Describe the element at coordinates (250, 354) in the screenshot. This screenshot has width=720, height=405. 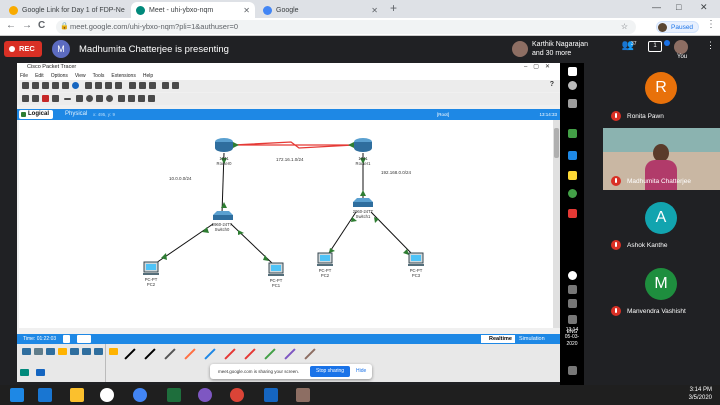
I see `serial-dte-cable-icon` at that location.